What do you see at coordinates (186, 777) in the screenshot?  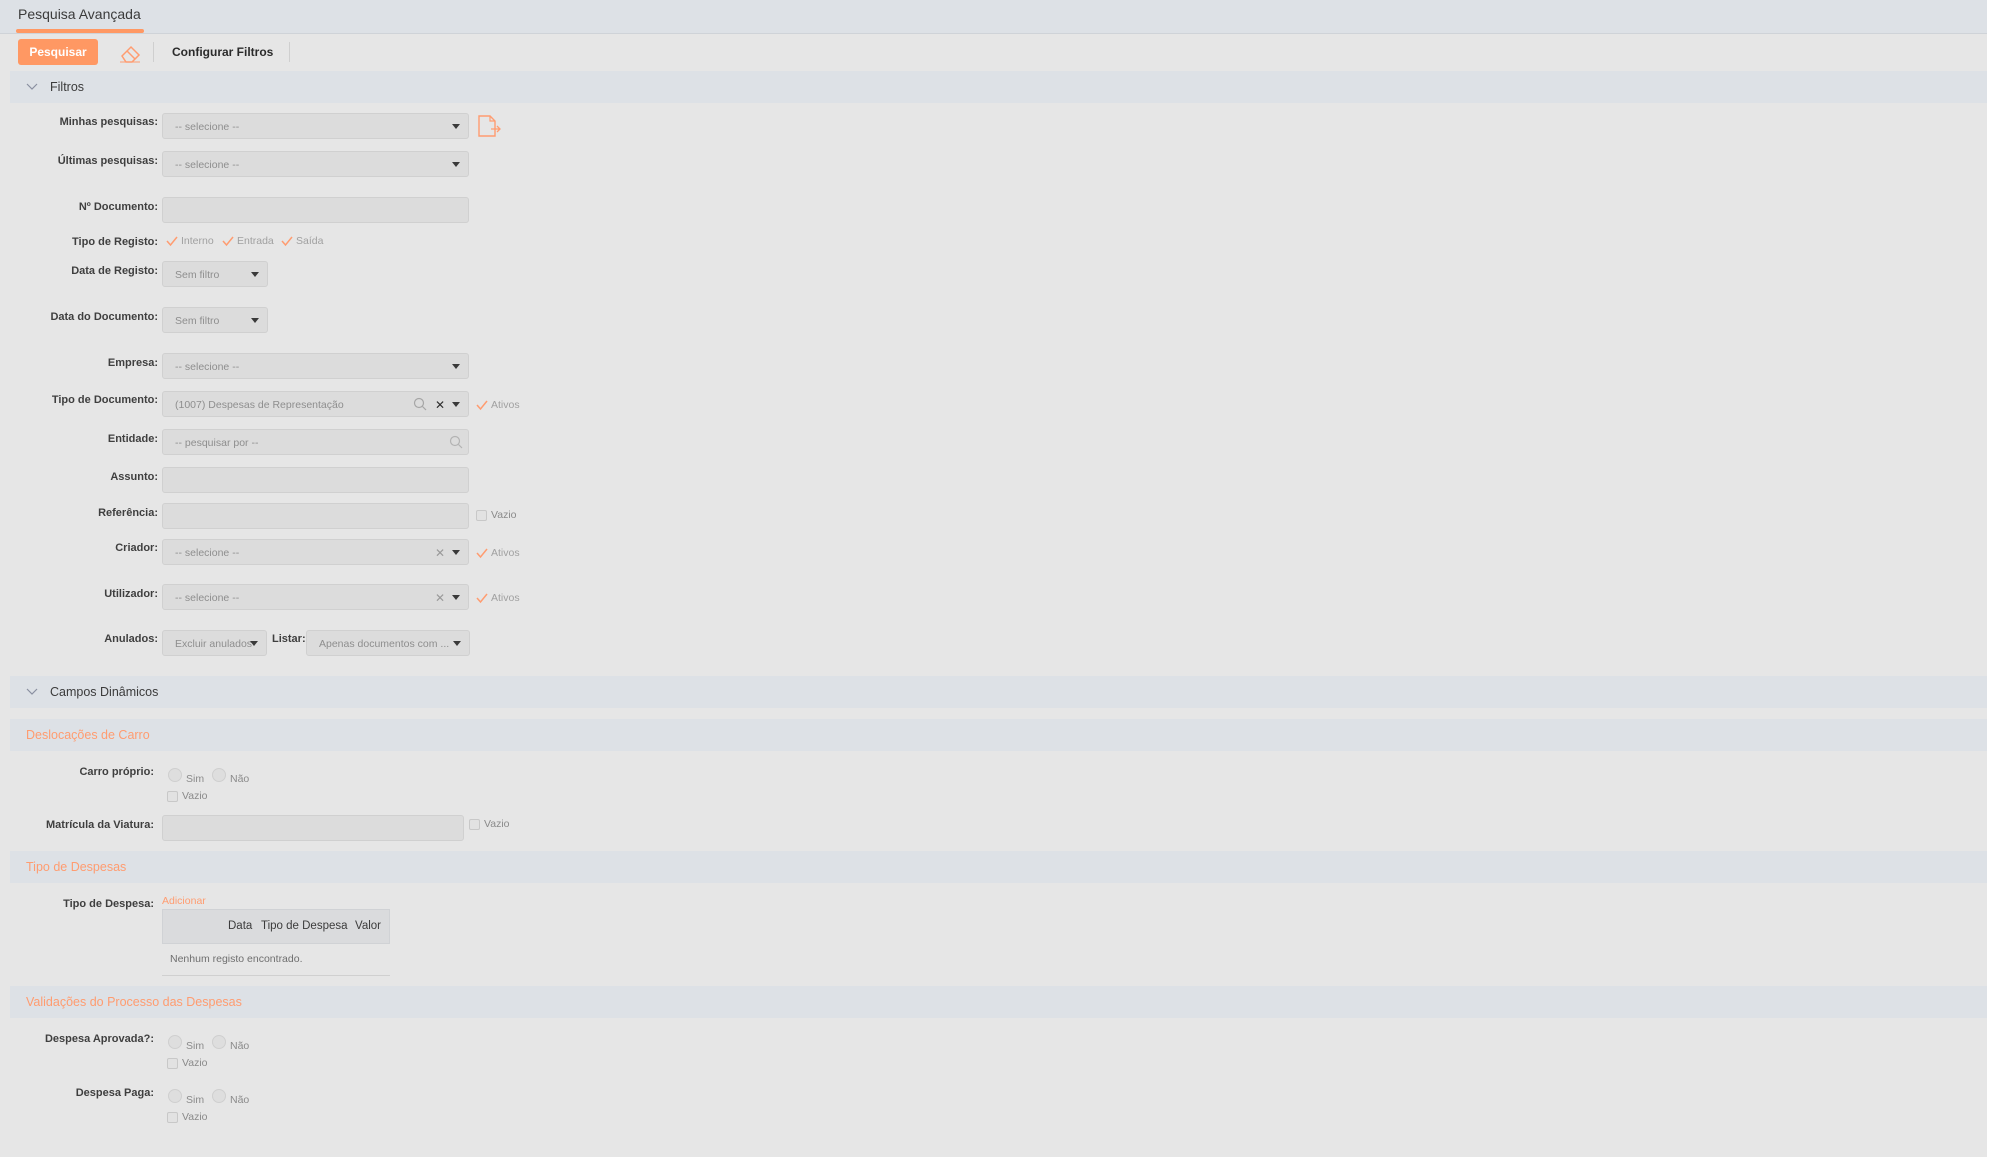 I see `own-car-yes-radio: Sim` at bounding box center [186, 777].